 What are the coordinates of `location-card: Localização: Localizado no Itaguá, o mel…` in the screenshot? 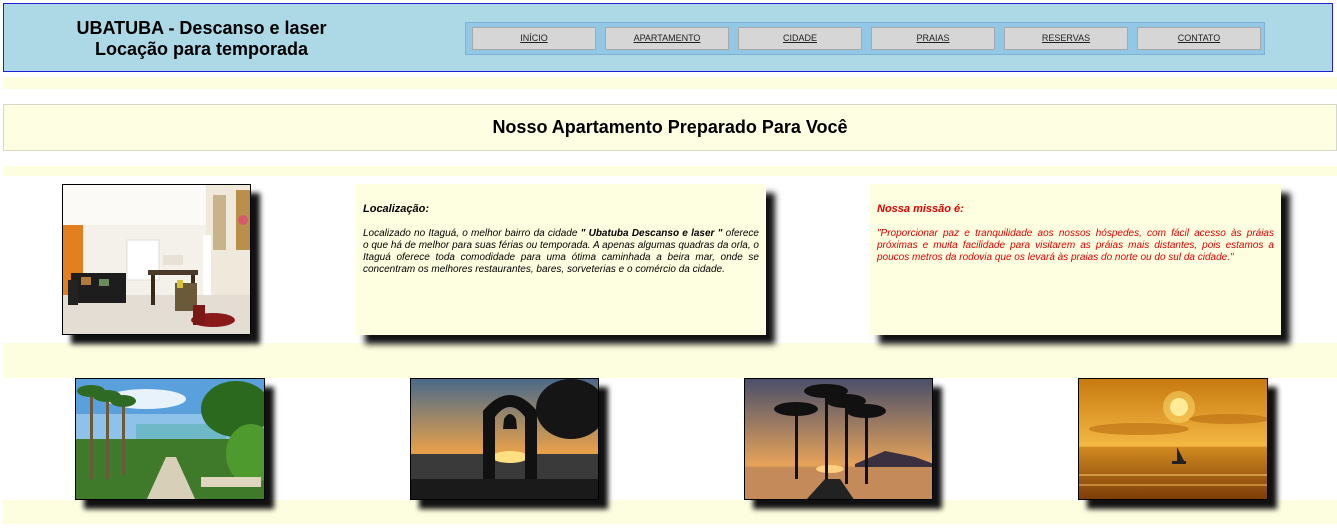 It's located at (561, 259).